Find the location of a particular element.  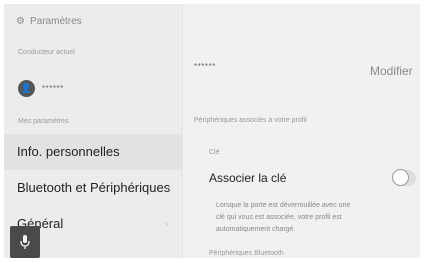

sidebar-item-personal-info: Info. personnelles is located at coordinates (93, 152).